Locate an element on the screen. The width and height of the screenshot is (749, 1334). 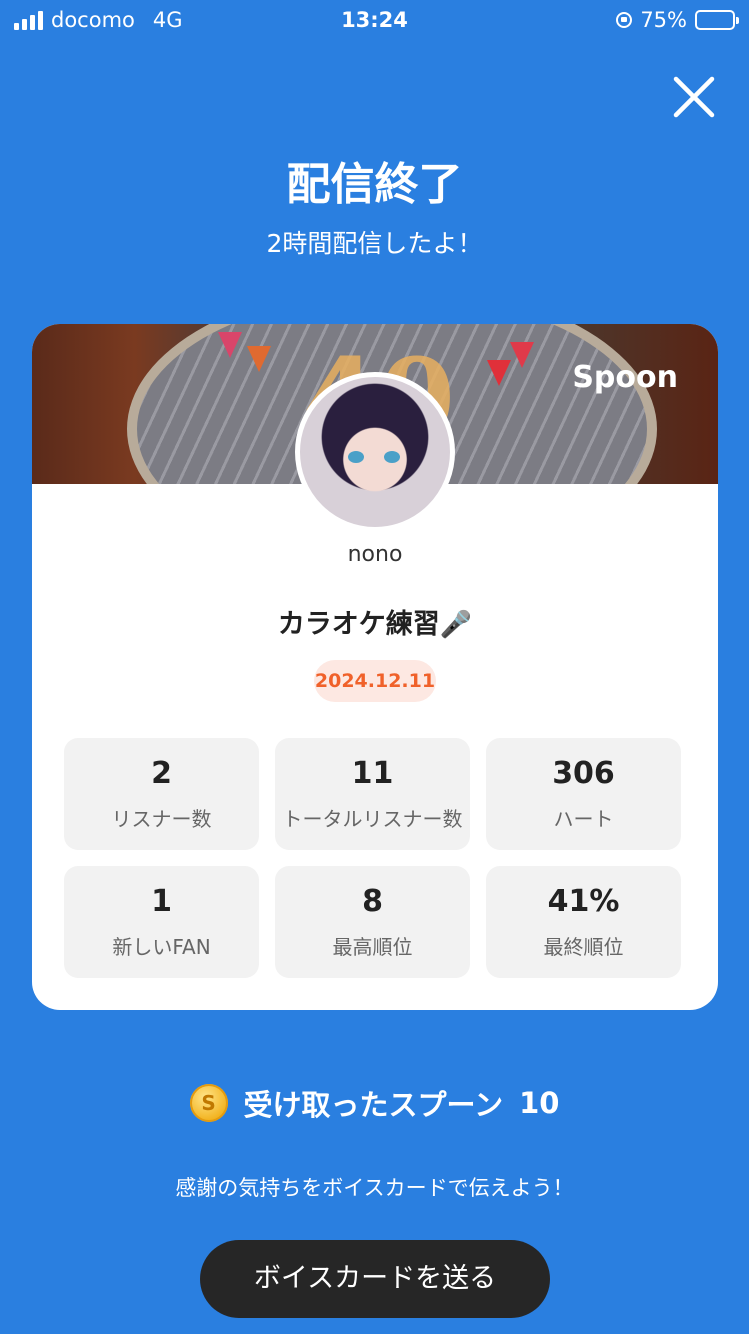
send-voice-card-button: ボイスカードを送る is located at coordinates (375, 1279).